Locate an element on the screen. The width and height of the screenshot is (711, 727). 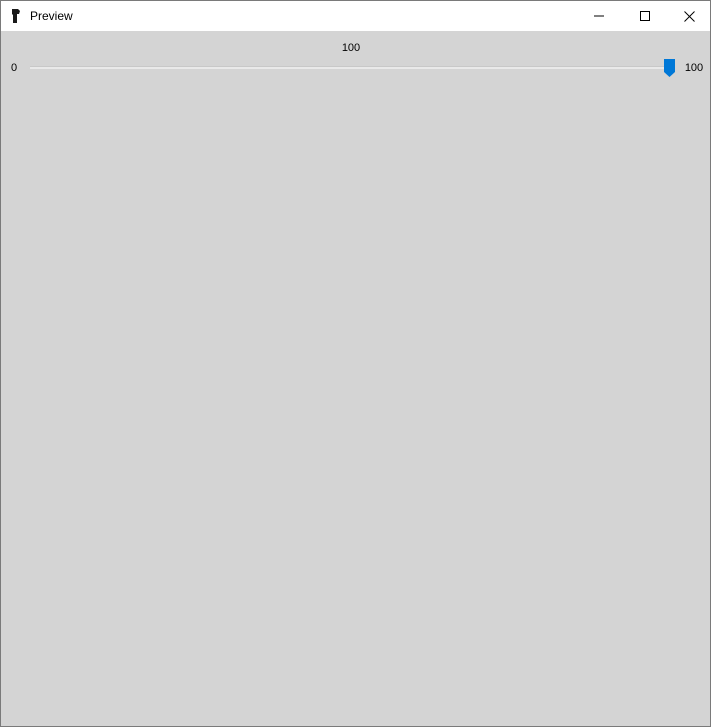
maximize-icon is located at coordinates (645, 16).